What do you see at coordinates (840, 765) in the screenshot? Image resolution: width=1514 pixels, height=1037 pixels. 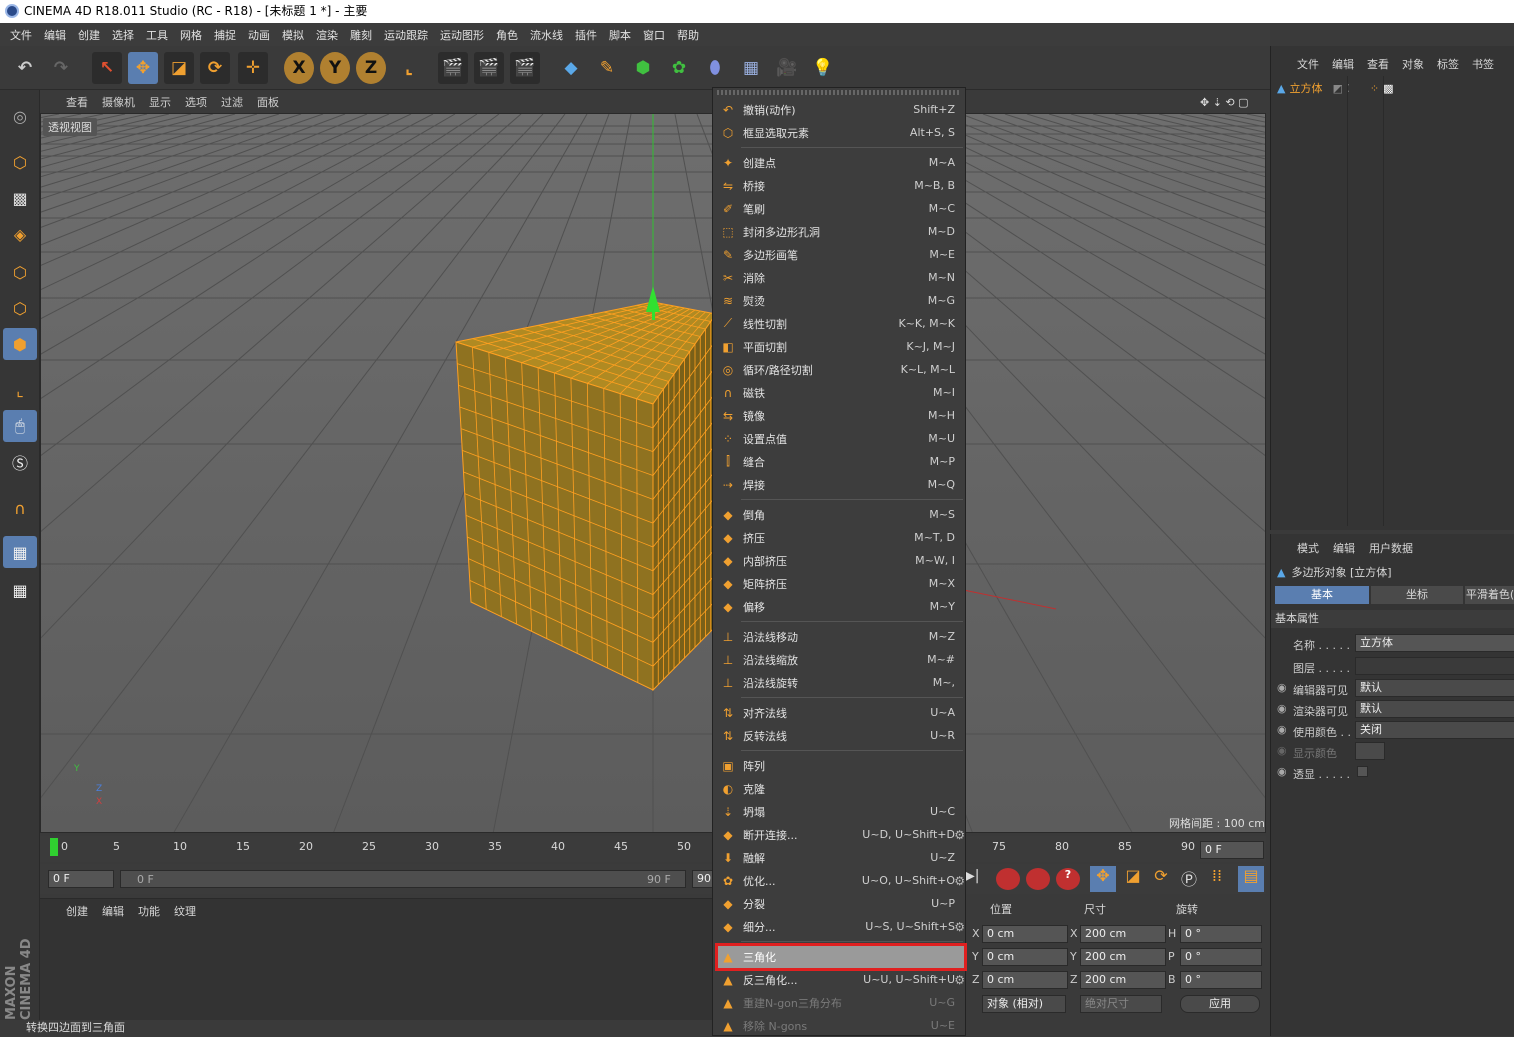 I see `menu-item-27: ▣ 阵列` at bounding box center [840, 765].